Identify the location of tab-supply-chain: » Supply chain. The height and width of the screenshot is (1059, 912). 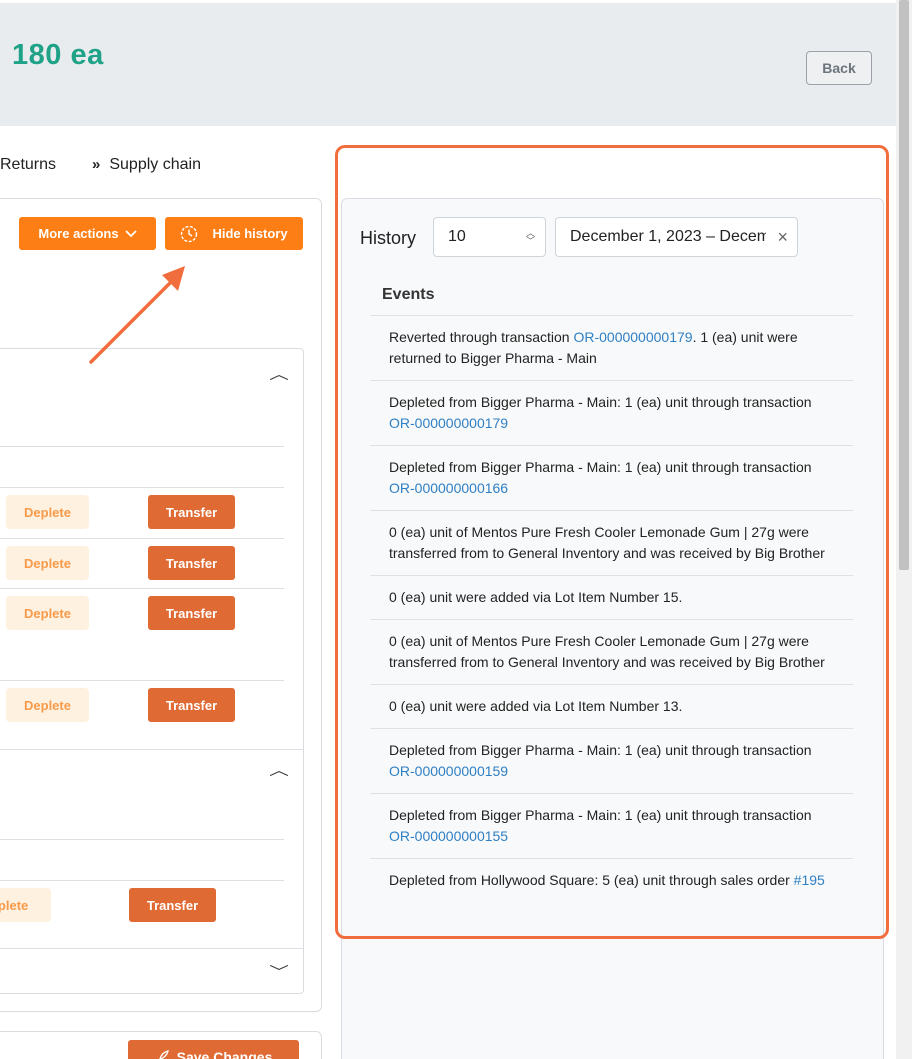
(146, 165).